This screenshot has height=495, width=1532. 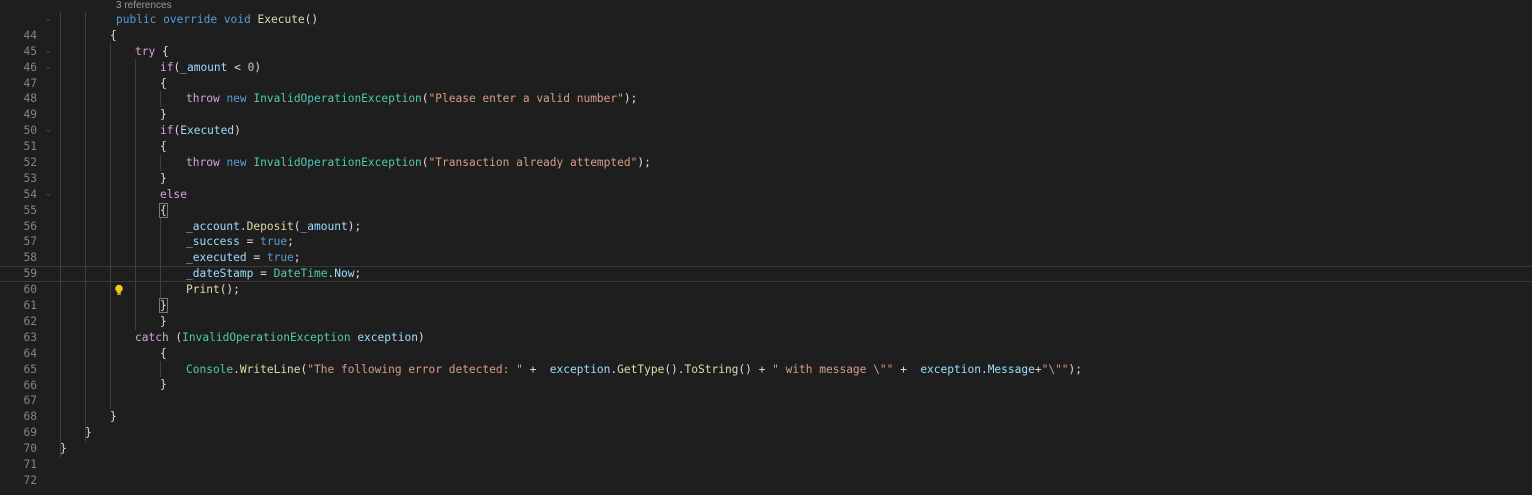 What do you see at coordinates (144, 6) in the screenshot?
I see `codelens-references: 3 references` at bounding box center [144, 6].